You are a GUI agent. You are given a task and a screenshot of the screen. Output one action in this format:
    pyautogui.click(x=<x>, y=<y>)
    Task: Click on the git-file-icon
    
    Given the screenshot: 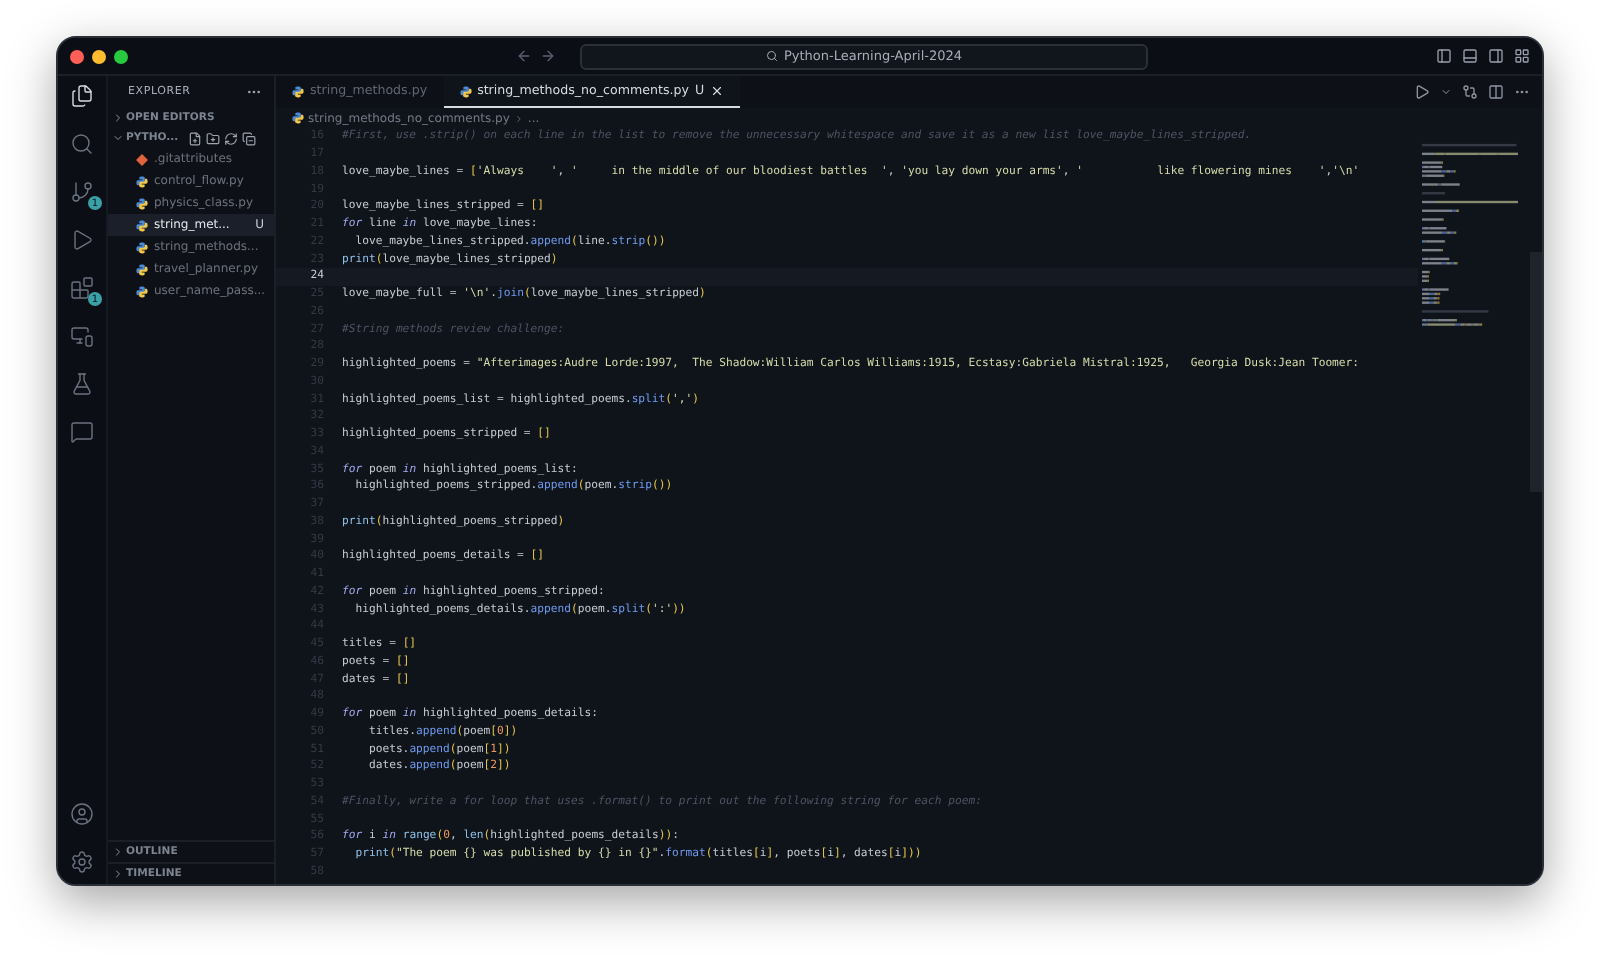 What is the action you would take?
    pyautogui.click(x=142, y=159)
    